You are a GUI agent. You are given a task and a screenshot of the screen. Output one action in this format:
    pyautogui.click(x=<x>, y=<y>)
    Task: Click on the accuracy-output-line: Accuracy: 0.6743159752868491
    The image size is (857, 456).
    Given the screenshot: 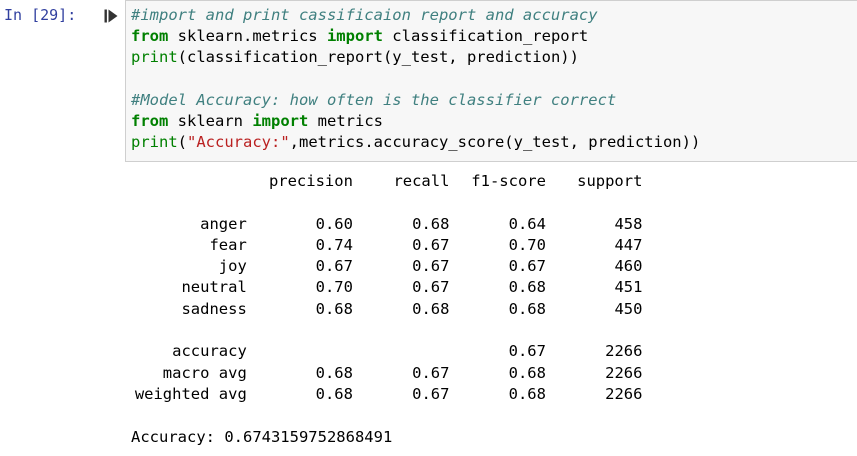 What is the action you would take?
    pyautogui.click(x=262, y=436)
    